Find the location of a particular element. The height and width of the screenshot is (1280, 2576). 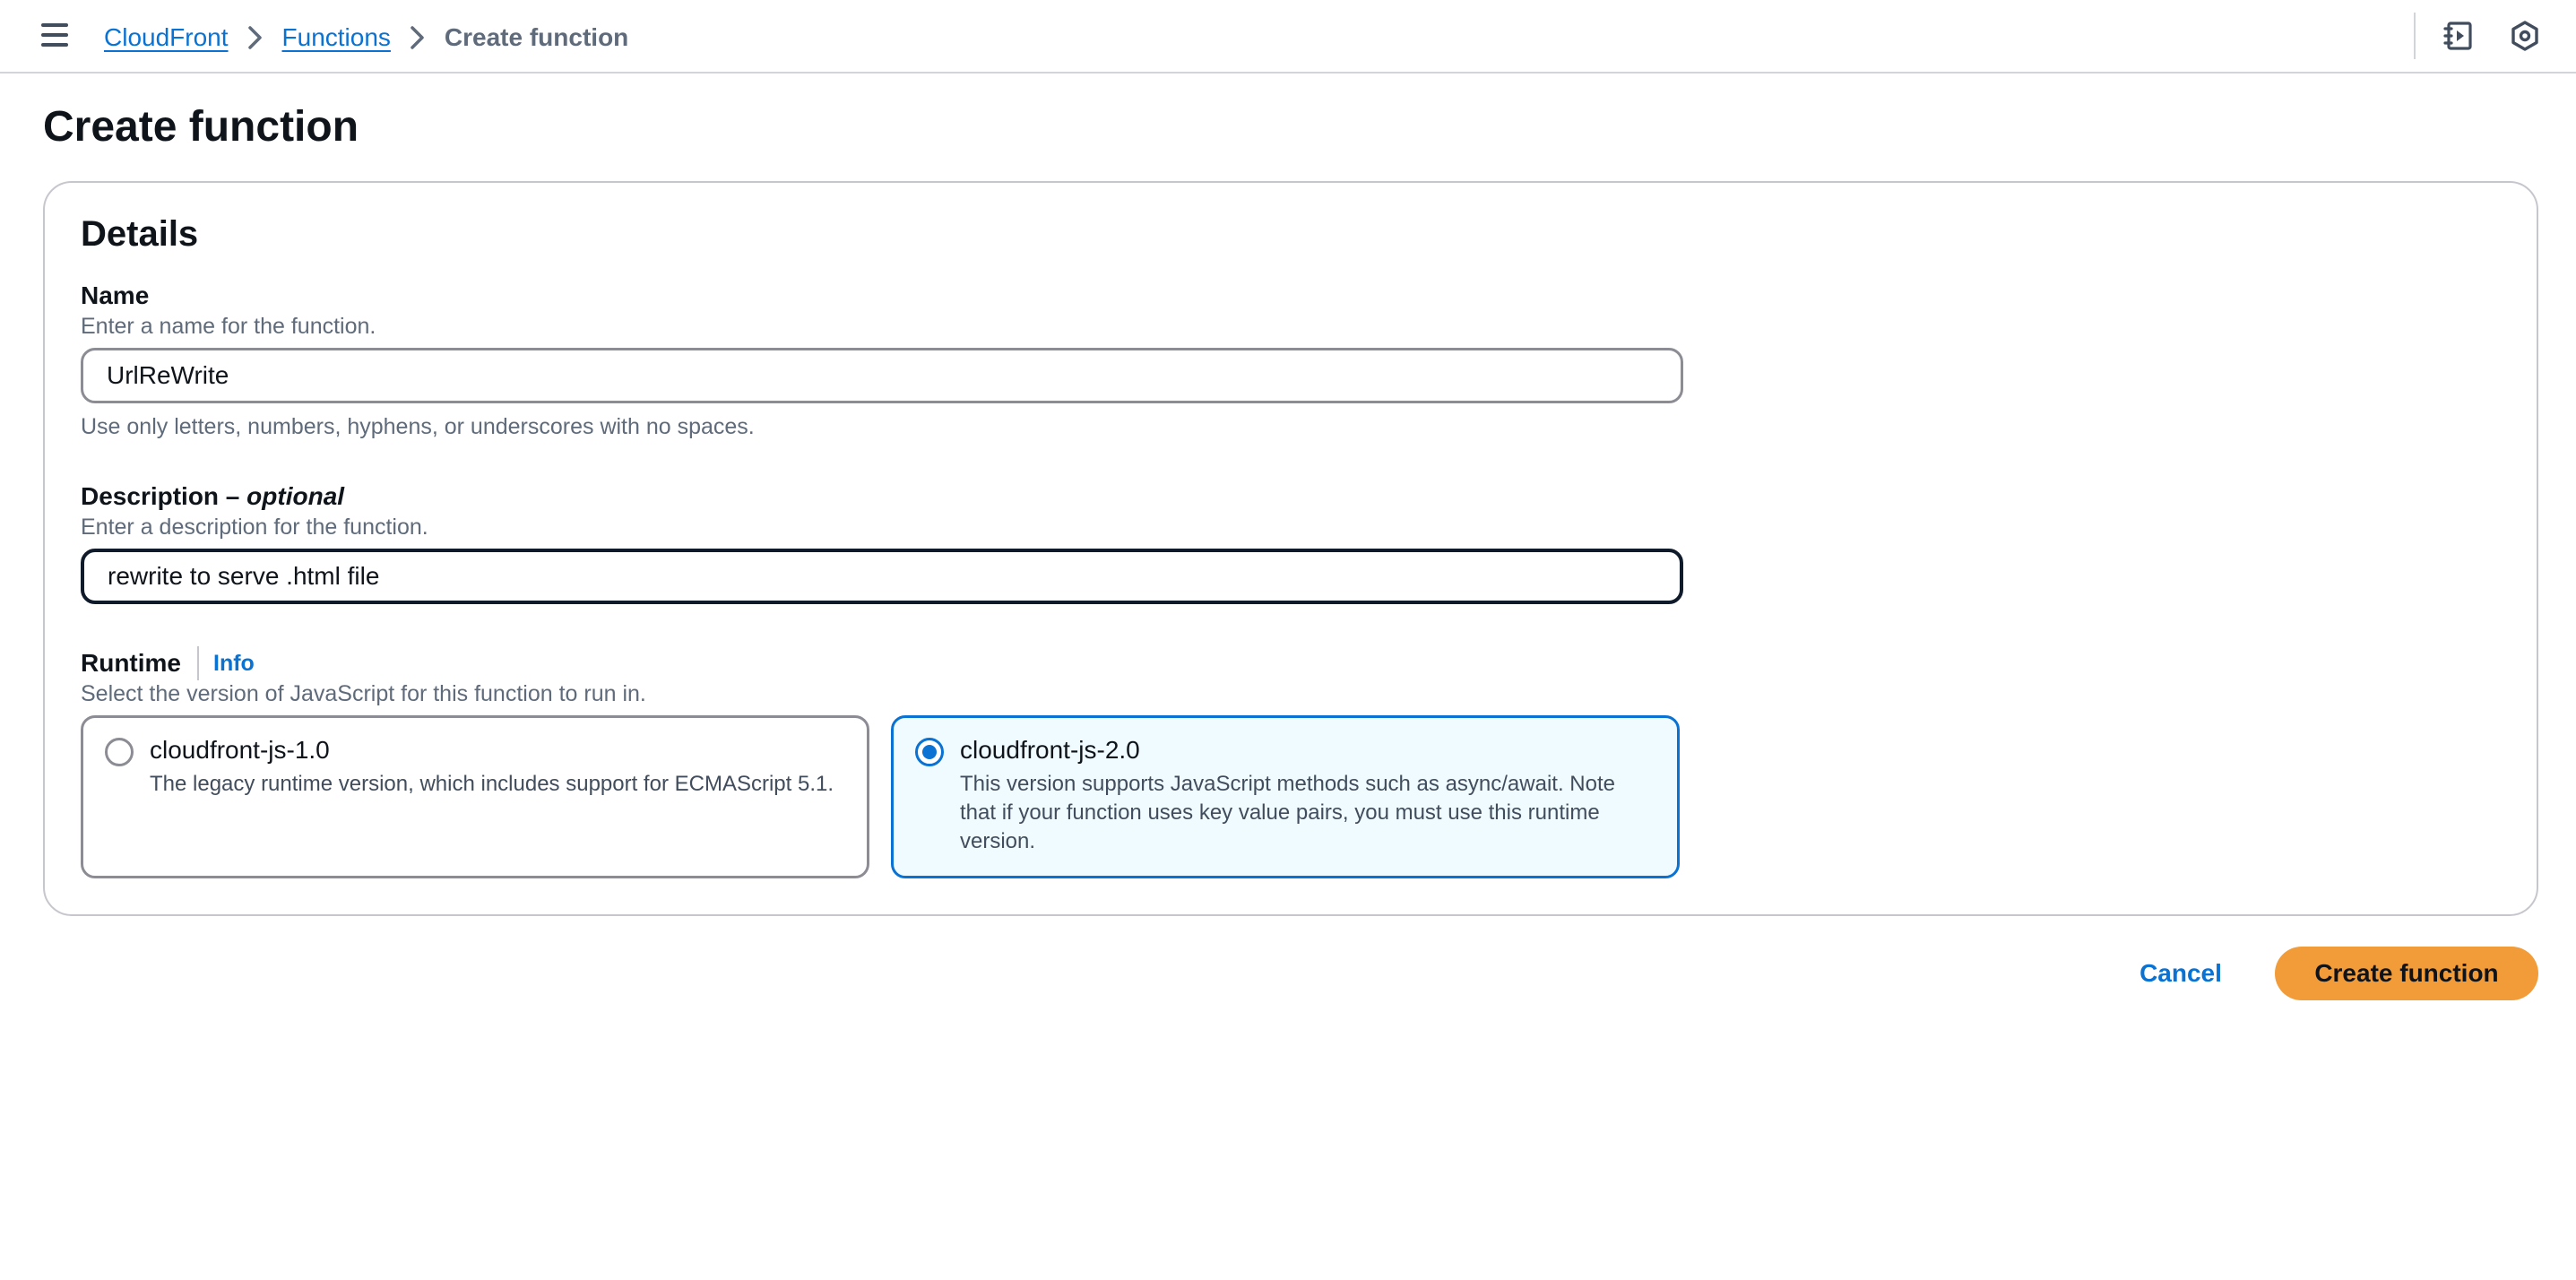

description-label-dash: – is located at coordinates (233, 496).